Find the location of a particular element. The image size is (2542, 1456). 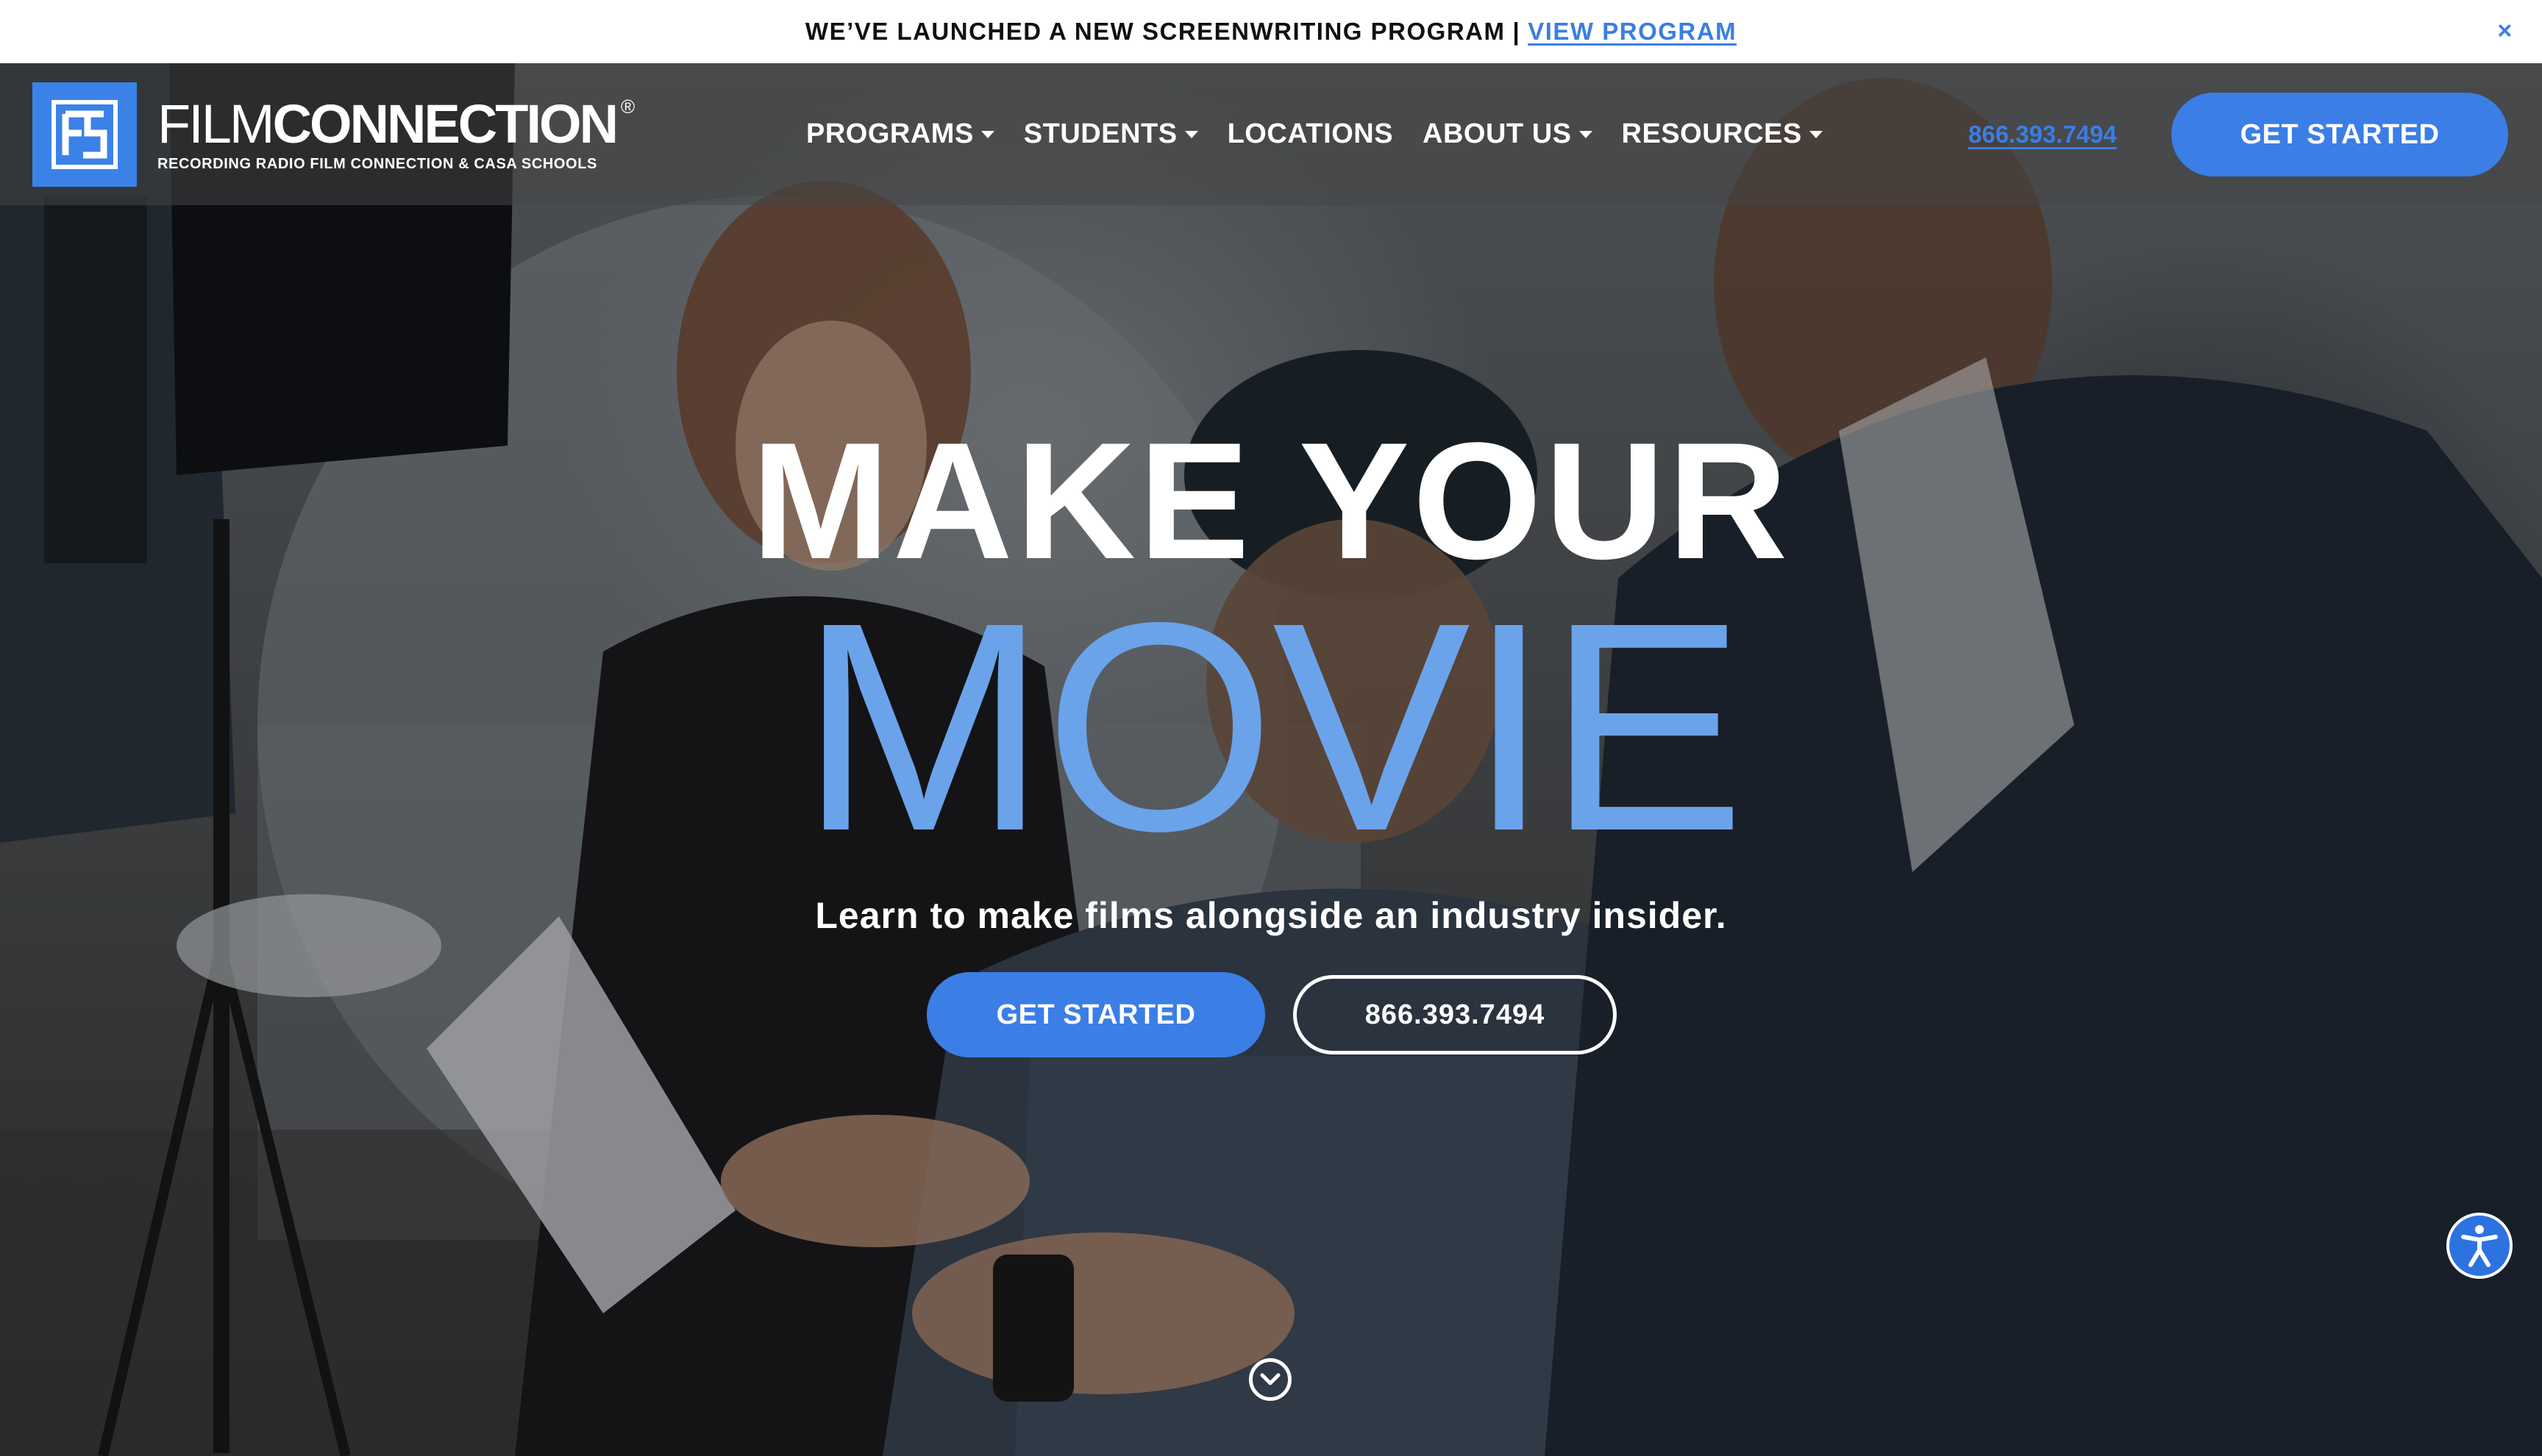

nav-label: LOCATIONS is located at coordinates (1310, 133).